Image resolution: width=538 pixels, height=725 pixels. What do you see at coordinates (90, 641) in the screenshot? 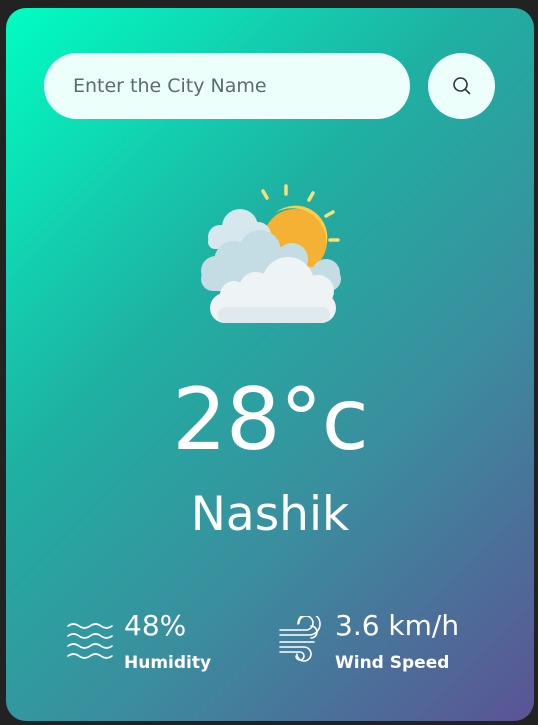
I see `humidity-waves-icon` at bounding box center [90, 641].